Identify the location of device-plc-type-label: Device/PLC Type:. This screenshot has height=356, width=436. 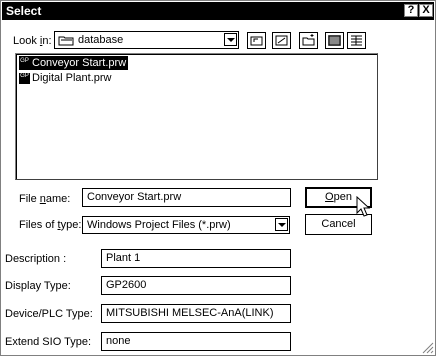
(49, 314).